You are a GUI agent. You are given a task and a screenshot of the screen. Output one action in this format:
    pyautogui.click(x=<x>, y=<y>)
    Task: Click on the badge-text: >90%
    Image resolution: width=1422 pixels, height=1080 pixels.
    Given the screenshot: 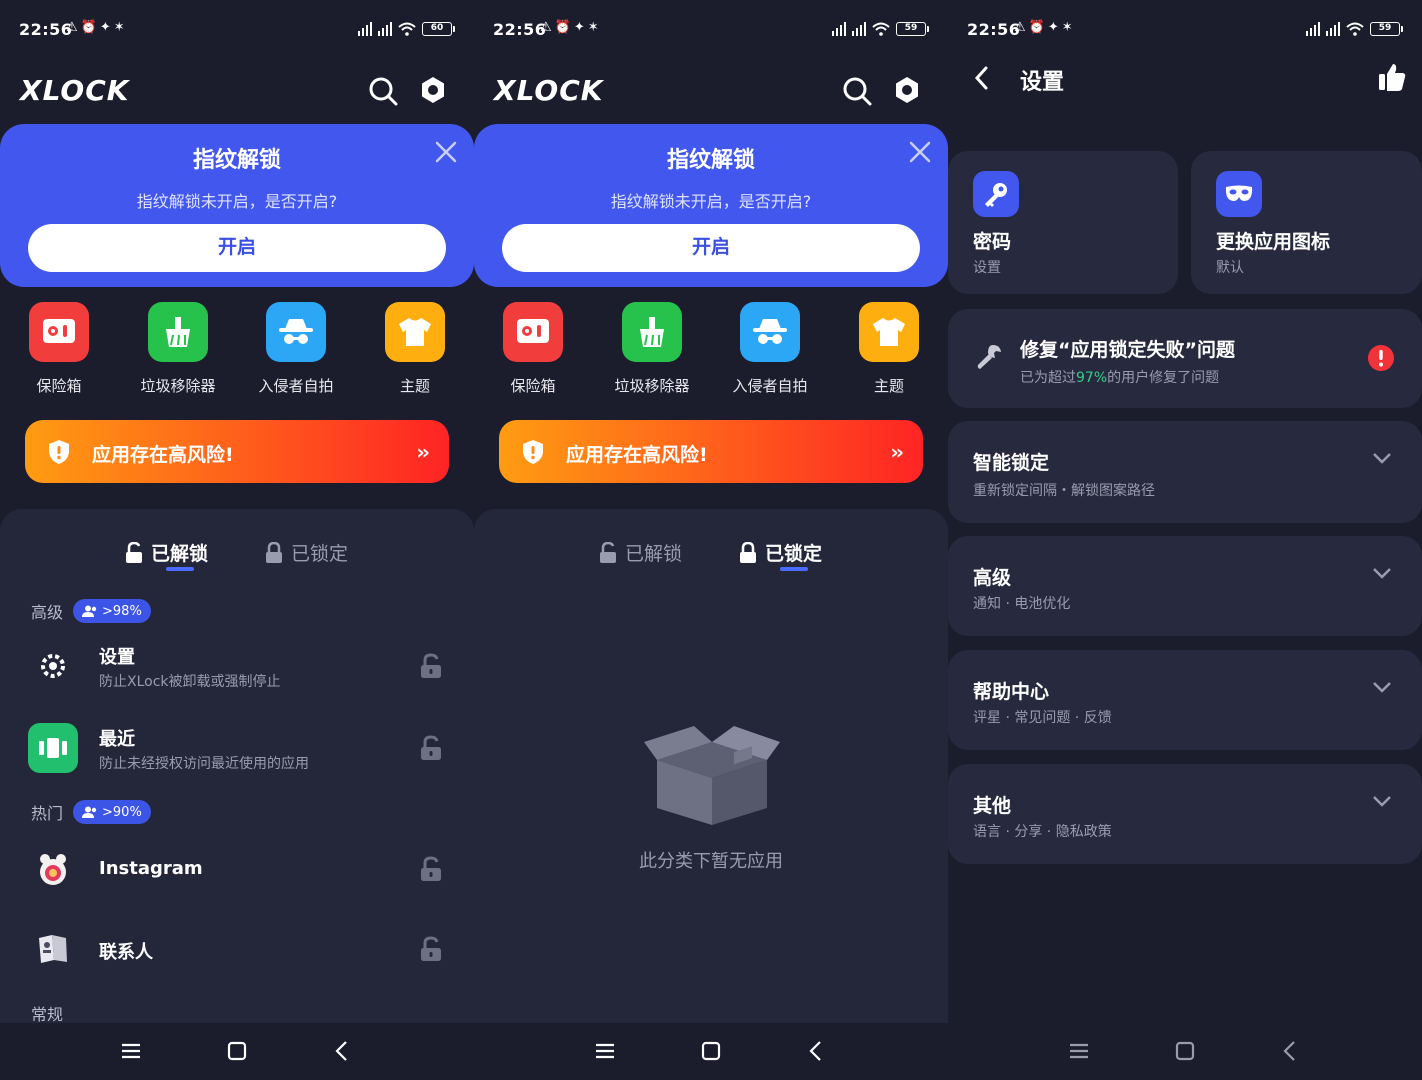 What is the action you would take?
    pyautogui.click(x=122, y=812)
    